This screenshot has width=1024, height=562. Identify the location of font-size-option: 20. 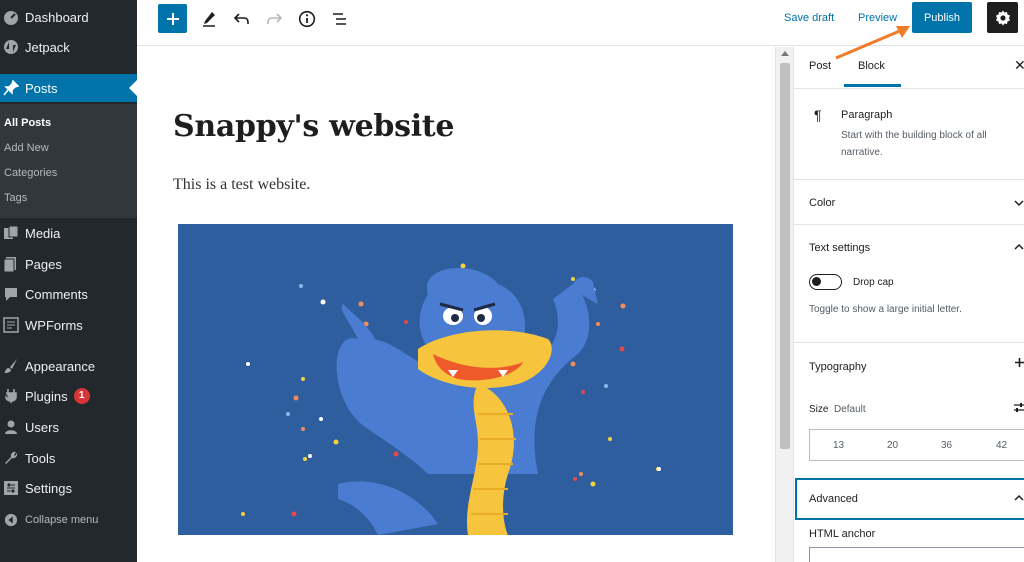
(892, 445).